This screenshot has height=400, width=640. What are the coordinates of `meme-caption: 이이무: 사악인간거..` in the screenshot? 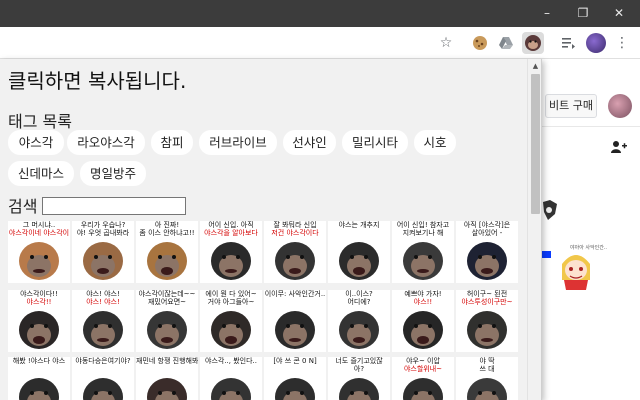 It's located at (295, 294).